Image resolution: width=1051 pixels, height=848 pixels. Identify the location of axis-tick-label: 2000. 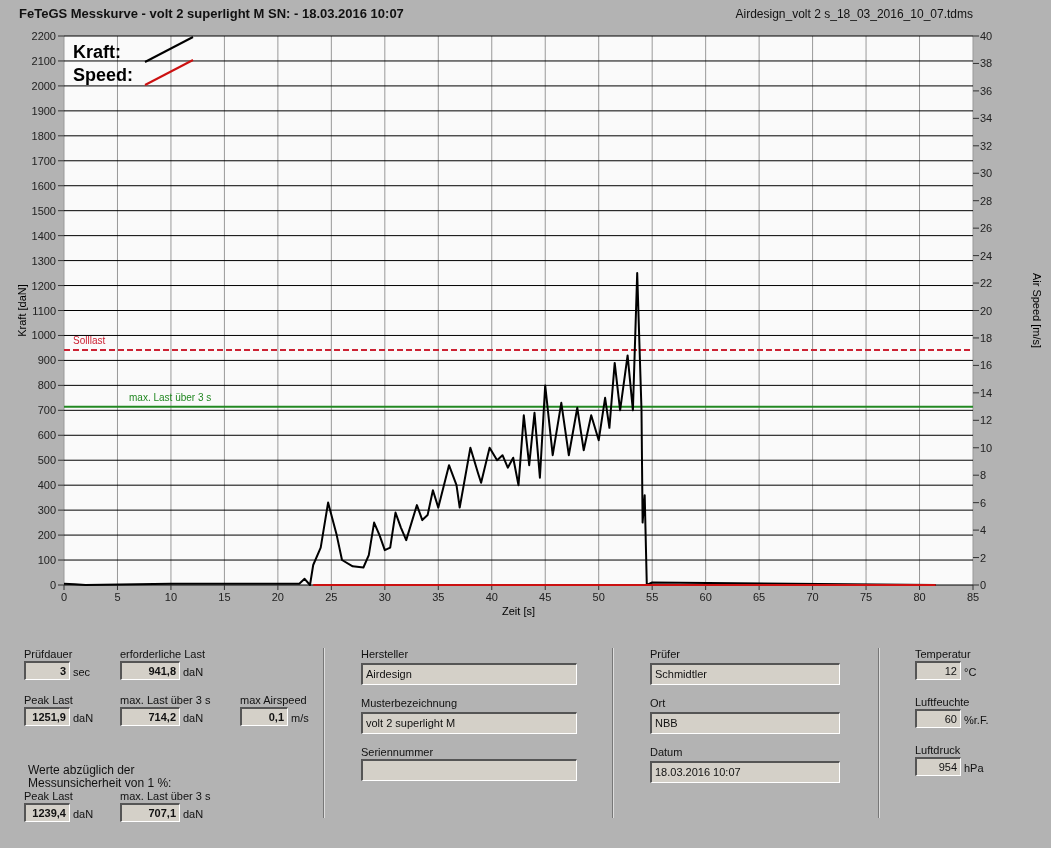
(43, 85).